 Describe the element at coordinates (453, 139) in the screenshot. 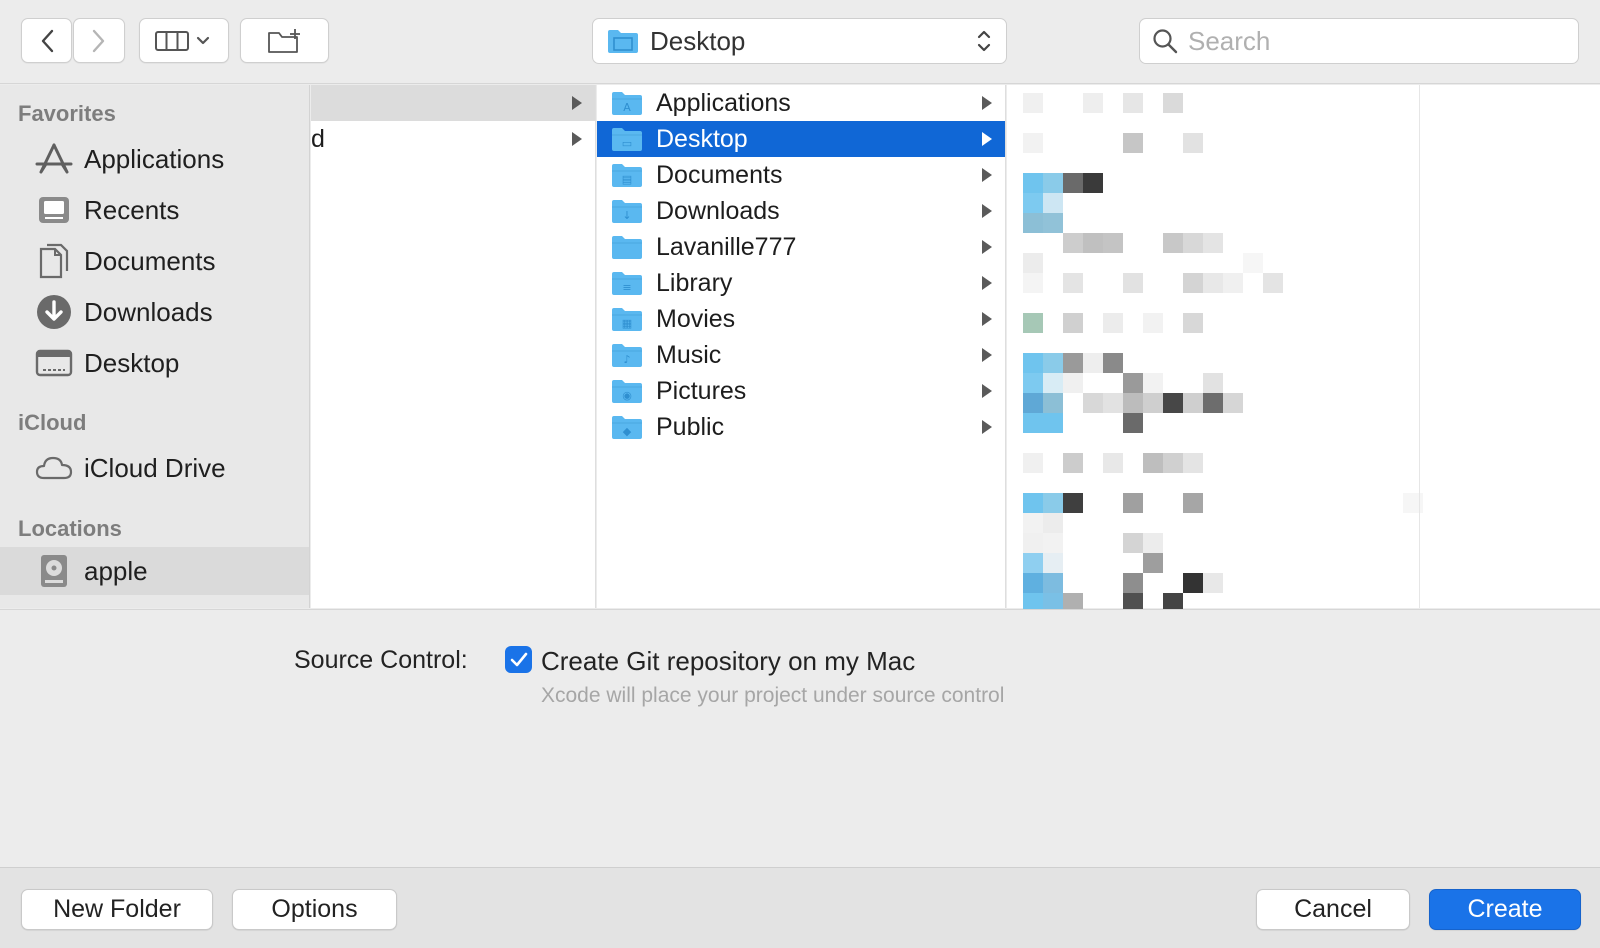

I see `list-item: d` at that location.